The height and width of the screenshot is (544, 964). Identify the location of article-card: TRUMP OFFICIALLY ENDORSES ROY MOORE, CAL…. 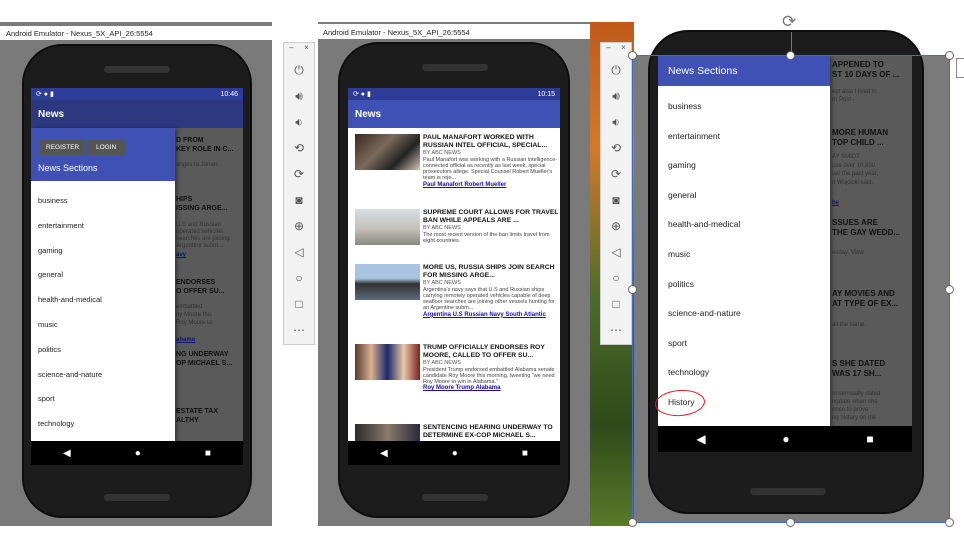
(454, 368).